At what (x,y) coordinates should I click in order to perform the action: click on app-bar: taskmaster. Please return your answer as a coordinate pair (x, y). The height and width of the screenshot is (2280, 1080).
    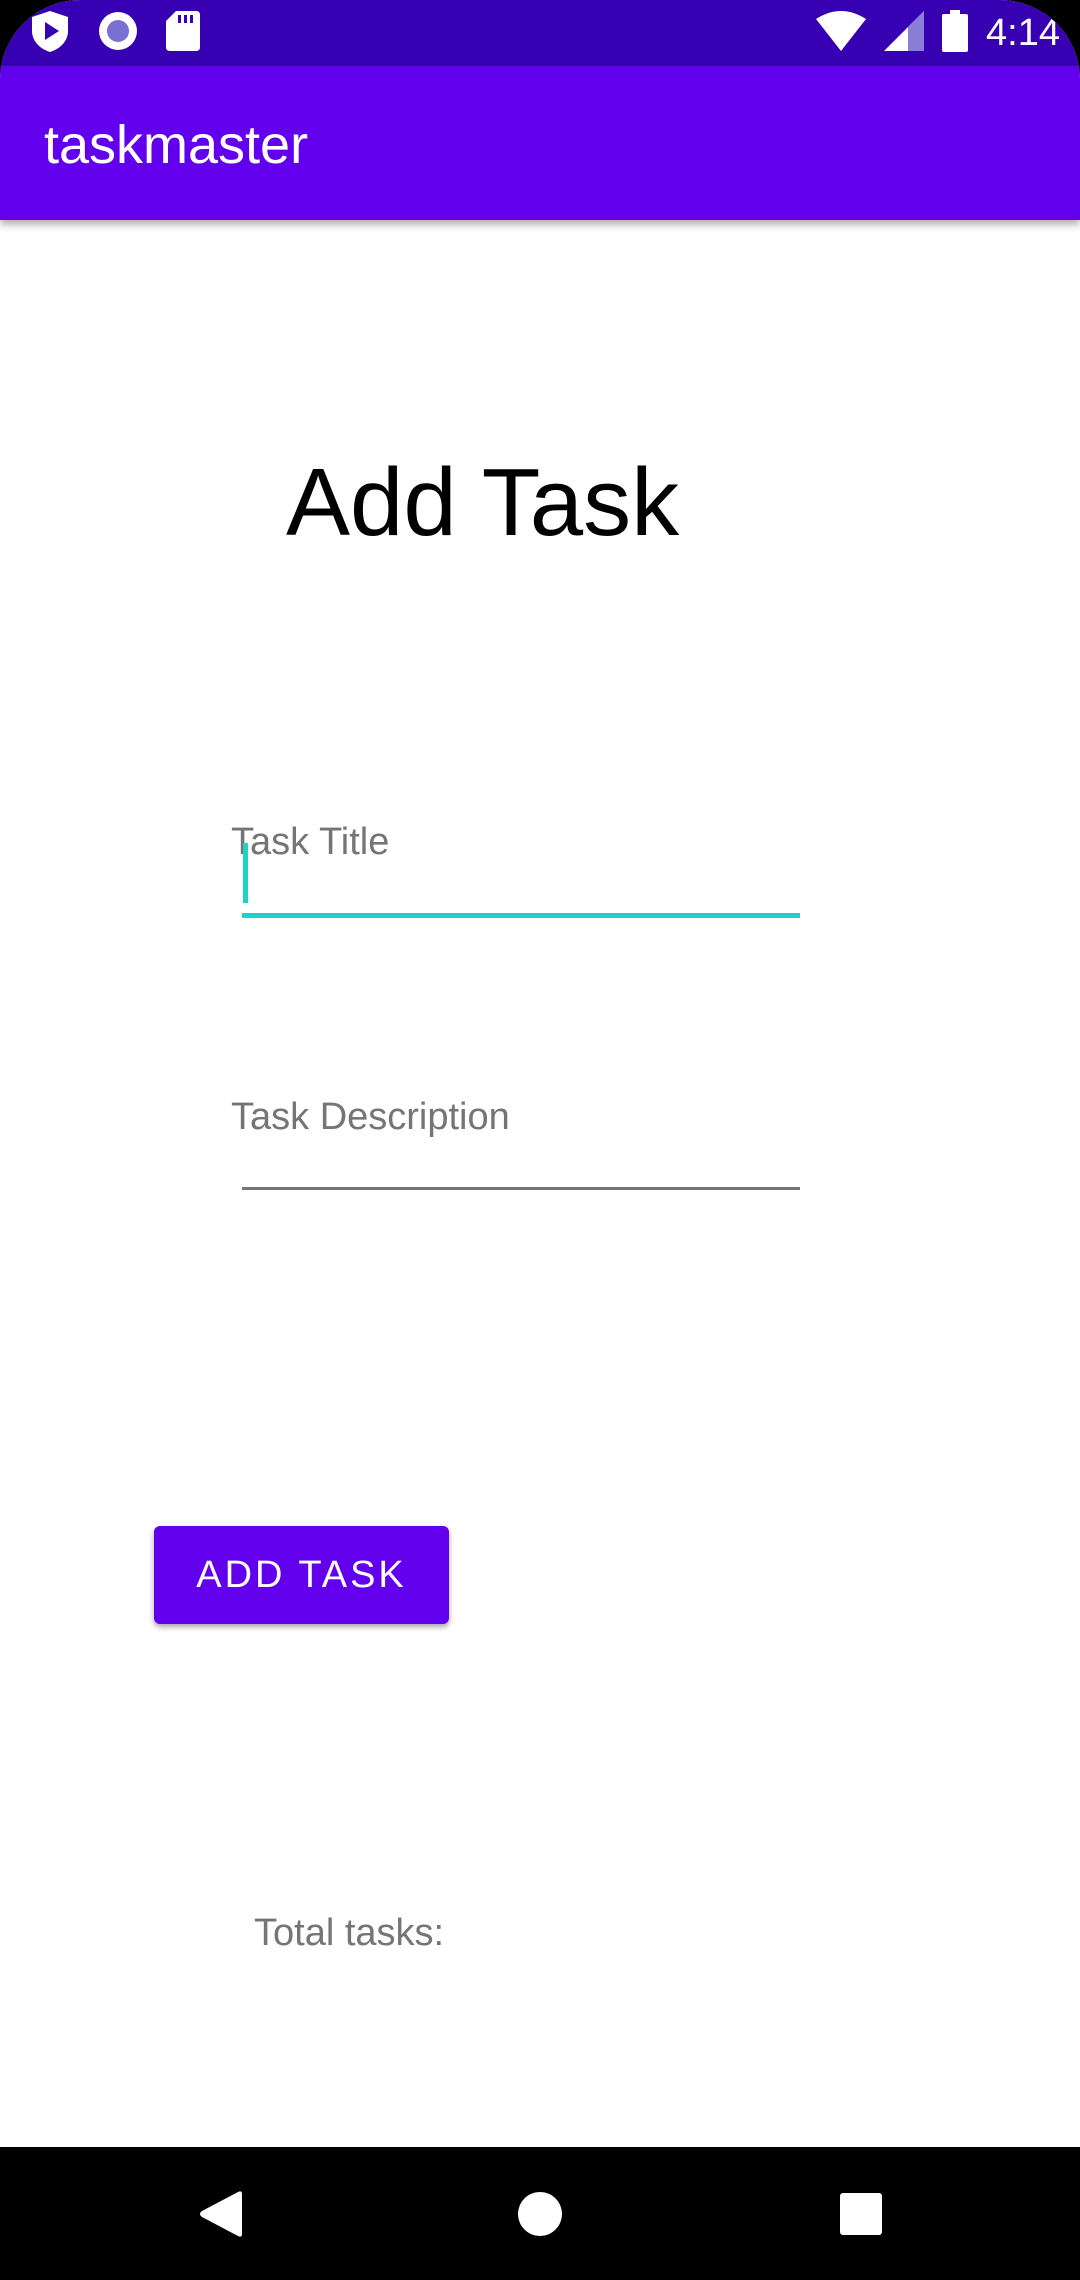
    Looking at the image, I should click on (540, 143).